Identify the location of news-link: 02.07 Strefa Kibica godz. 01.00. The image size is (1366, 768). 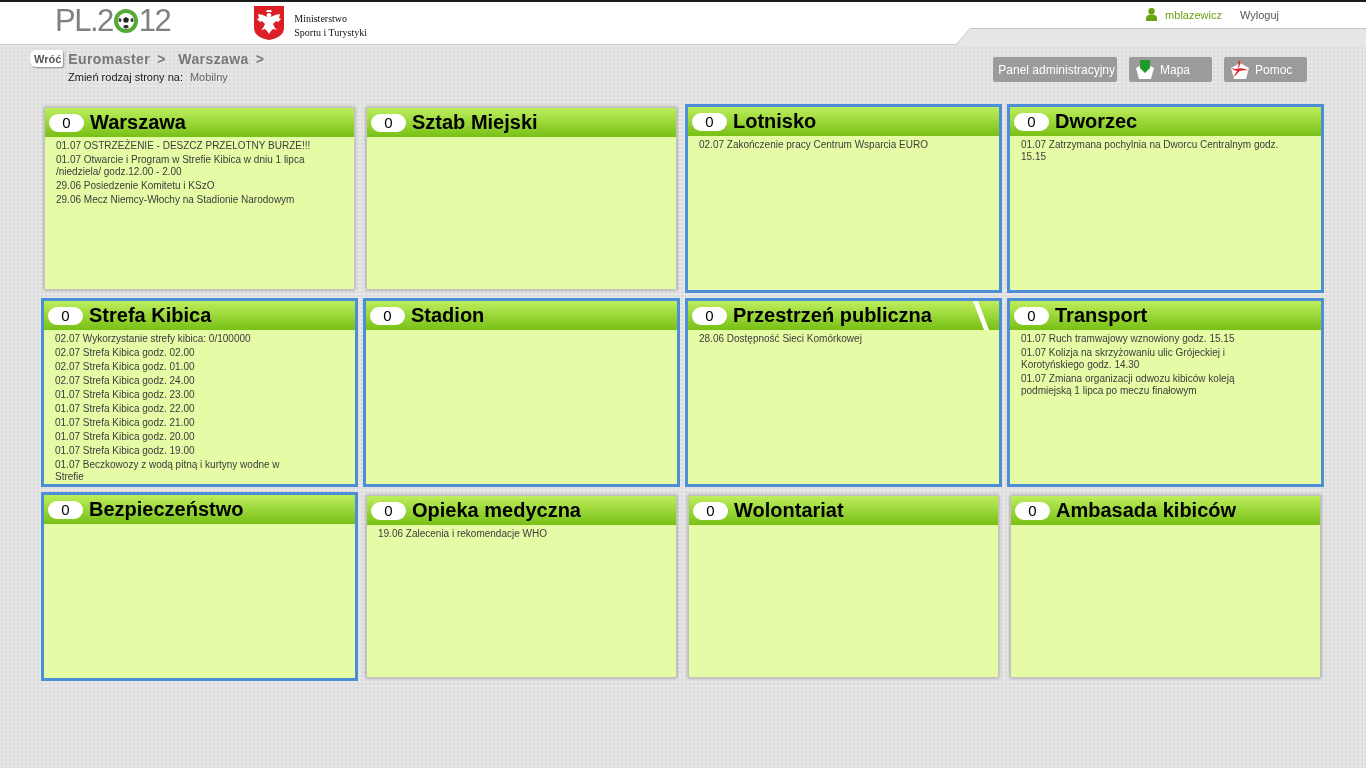
(125, 367).